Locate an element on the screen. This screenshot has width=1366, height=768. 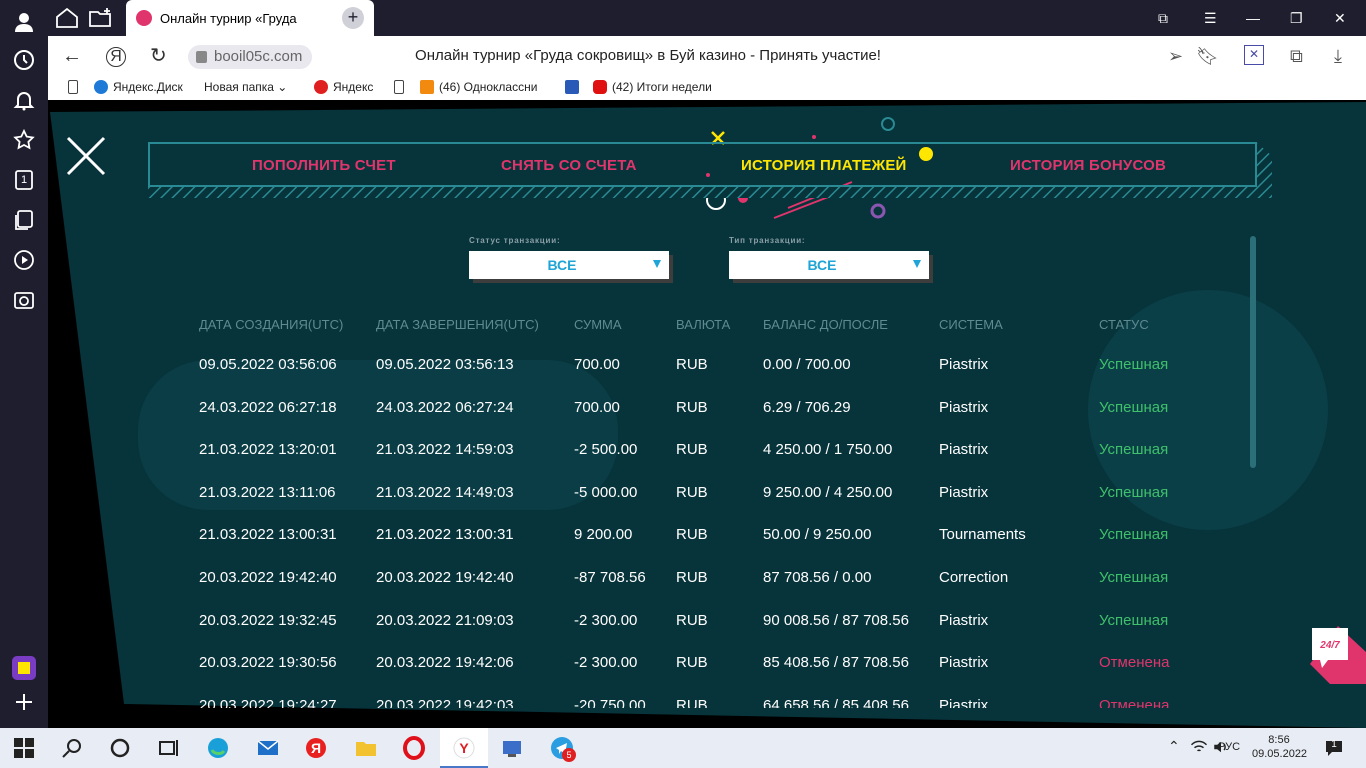
rdp-icon is located at coordinates (512, 748).